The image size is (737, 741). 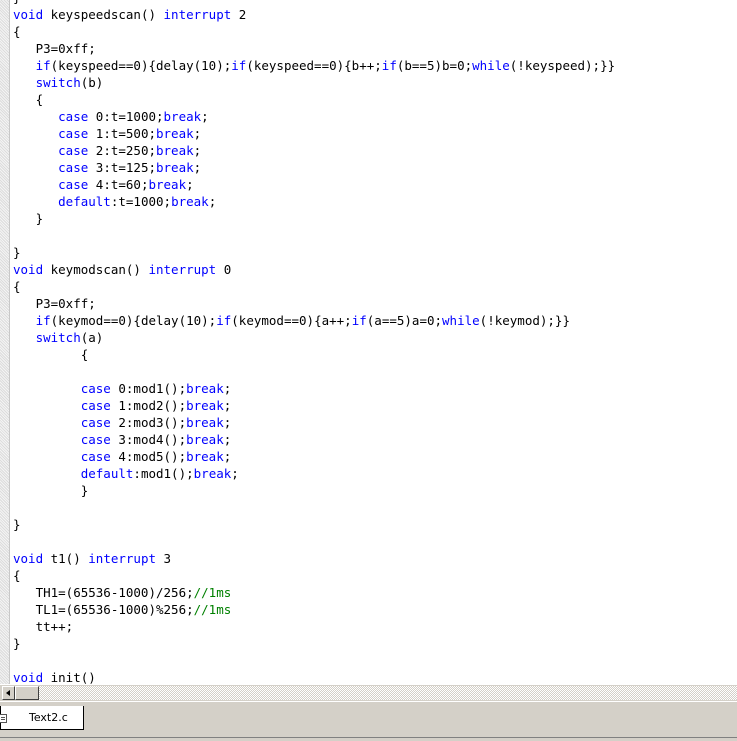 I want to click on scroll-left-arrow-icon, so click(x=8, y=693).